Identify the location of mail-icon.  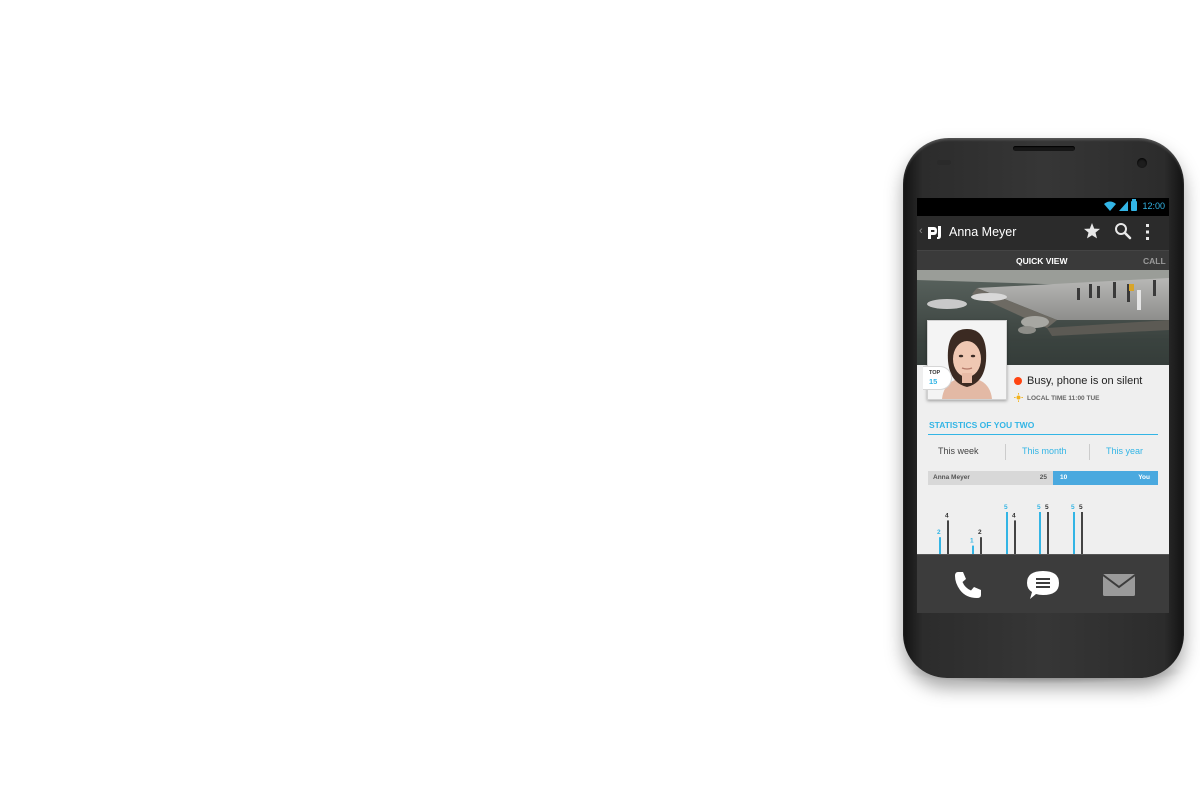
(1119, 585).